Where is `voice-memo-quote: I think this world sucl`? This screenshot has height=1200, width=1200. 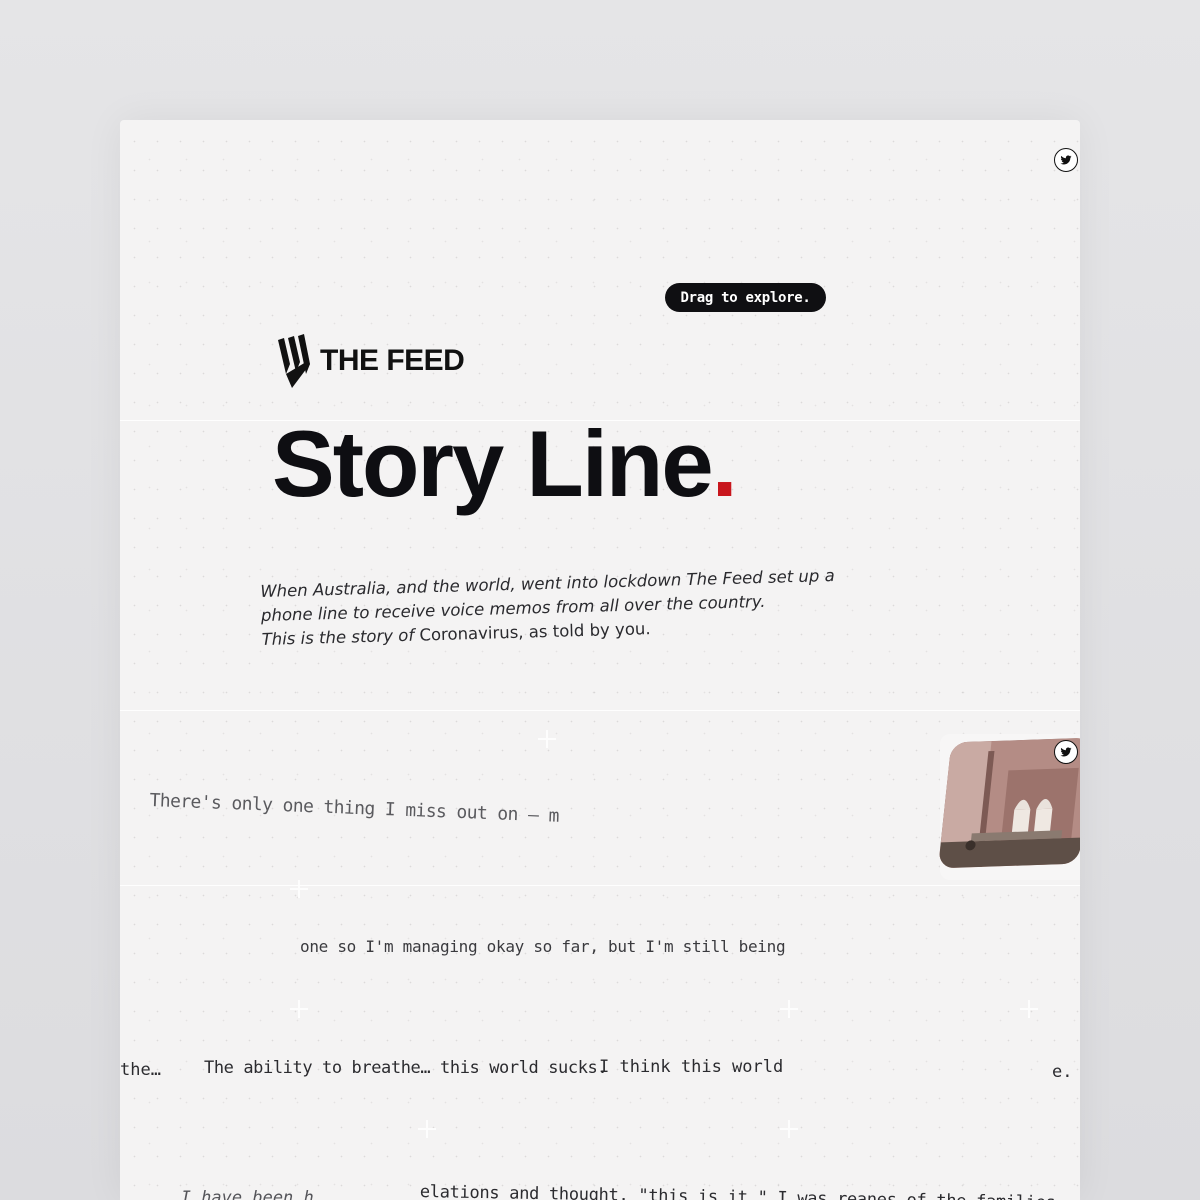
voice-memo-quote: I think this world sucl is located at coordinates (694, 1067).